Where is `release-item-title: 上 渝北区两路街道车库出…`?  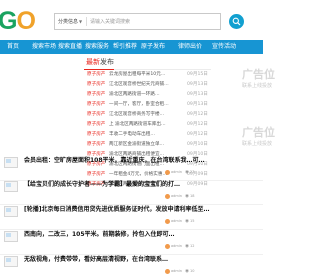 release-item-title: 上 渝北区两路街道车库出… is located at coordinates (147, 125).